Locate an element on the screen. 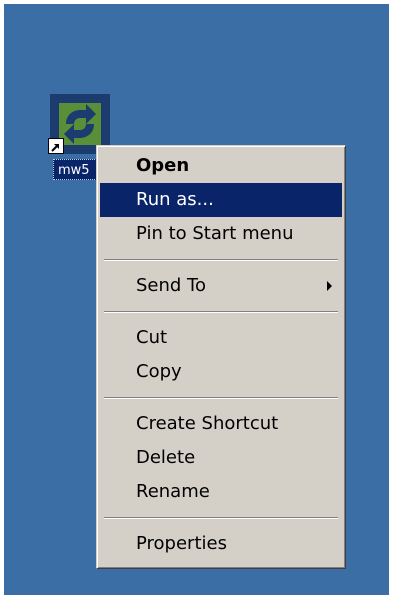 The width and height of the screenshot is (393, 599). menu-item-create-shortcut: Create Shortcut is located at coordinates (221, 424).